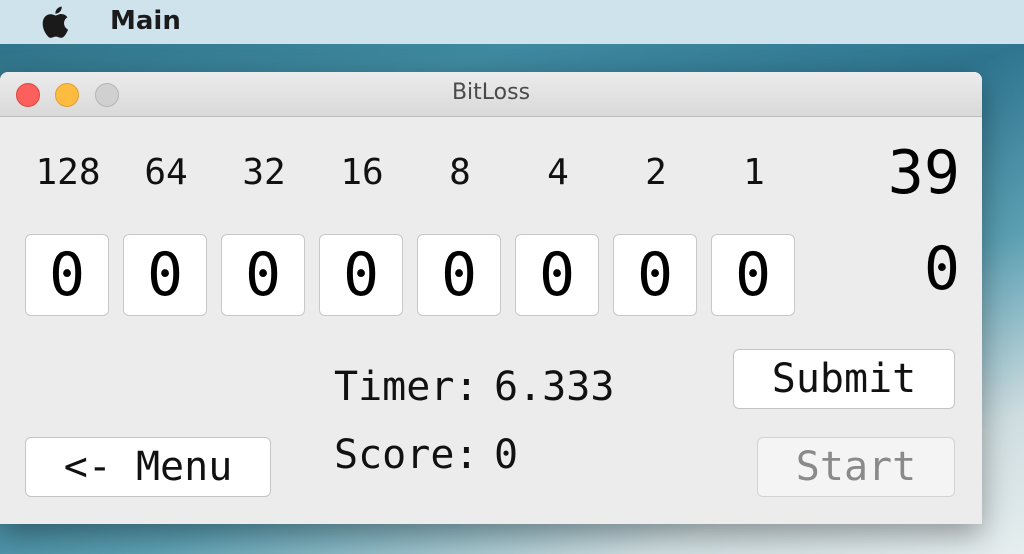 The height and width of the screenshot is (554, 1024). Describe the element at coordinates (263, 275) in the screenshot. I see `bit-toggle-32: 0` at that location.